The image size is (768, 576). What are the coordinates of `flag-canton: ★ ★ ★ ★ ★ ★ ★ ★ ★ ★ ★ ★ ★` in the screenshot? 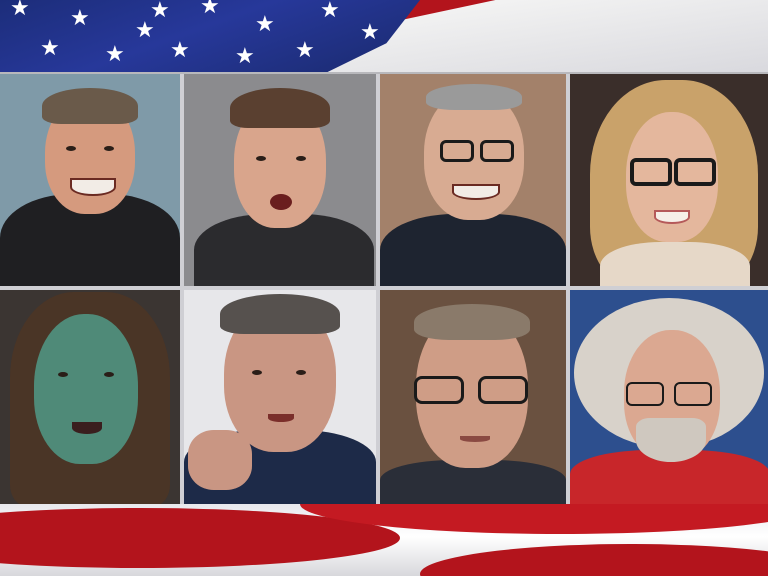 It's located at (210, 36).